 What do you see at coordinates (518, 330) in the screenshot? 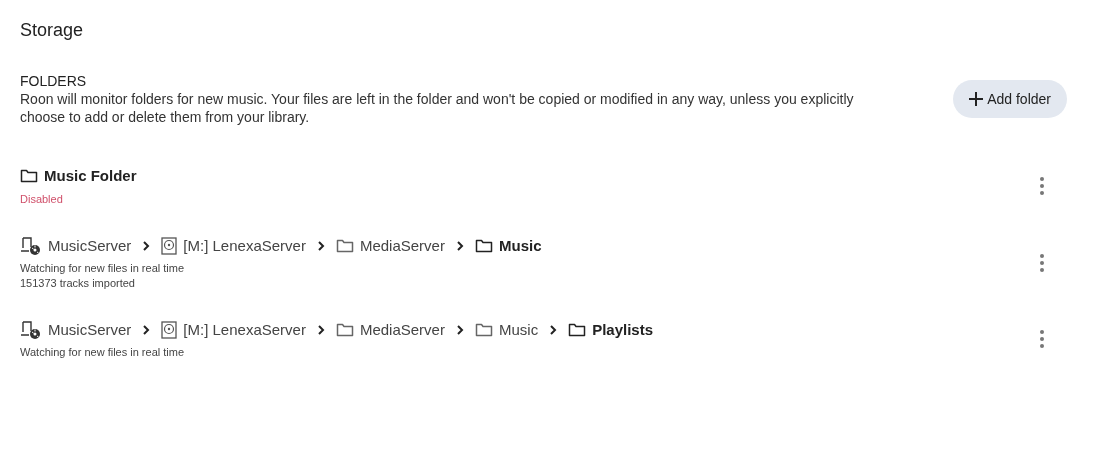
I see `path-label: Music` at bounding box center [518, 330].